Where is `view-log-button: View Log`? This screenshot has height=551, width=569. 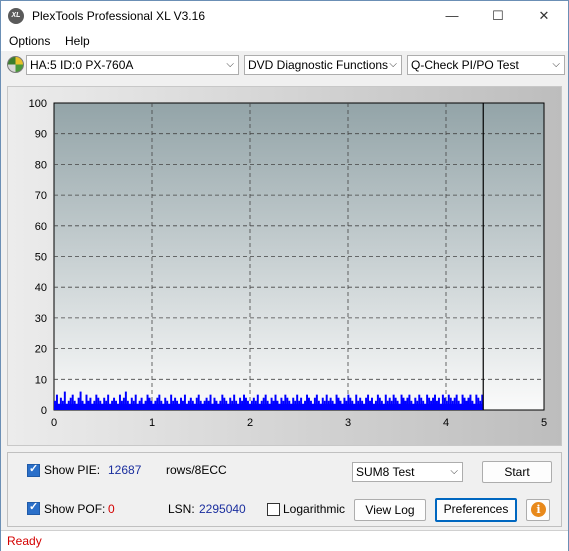 view-log-button: View Log is located at coordinates (390, 510).